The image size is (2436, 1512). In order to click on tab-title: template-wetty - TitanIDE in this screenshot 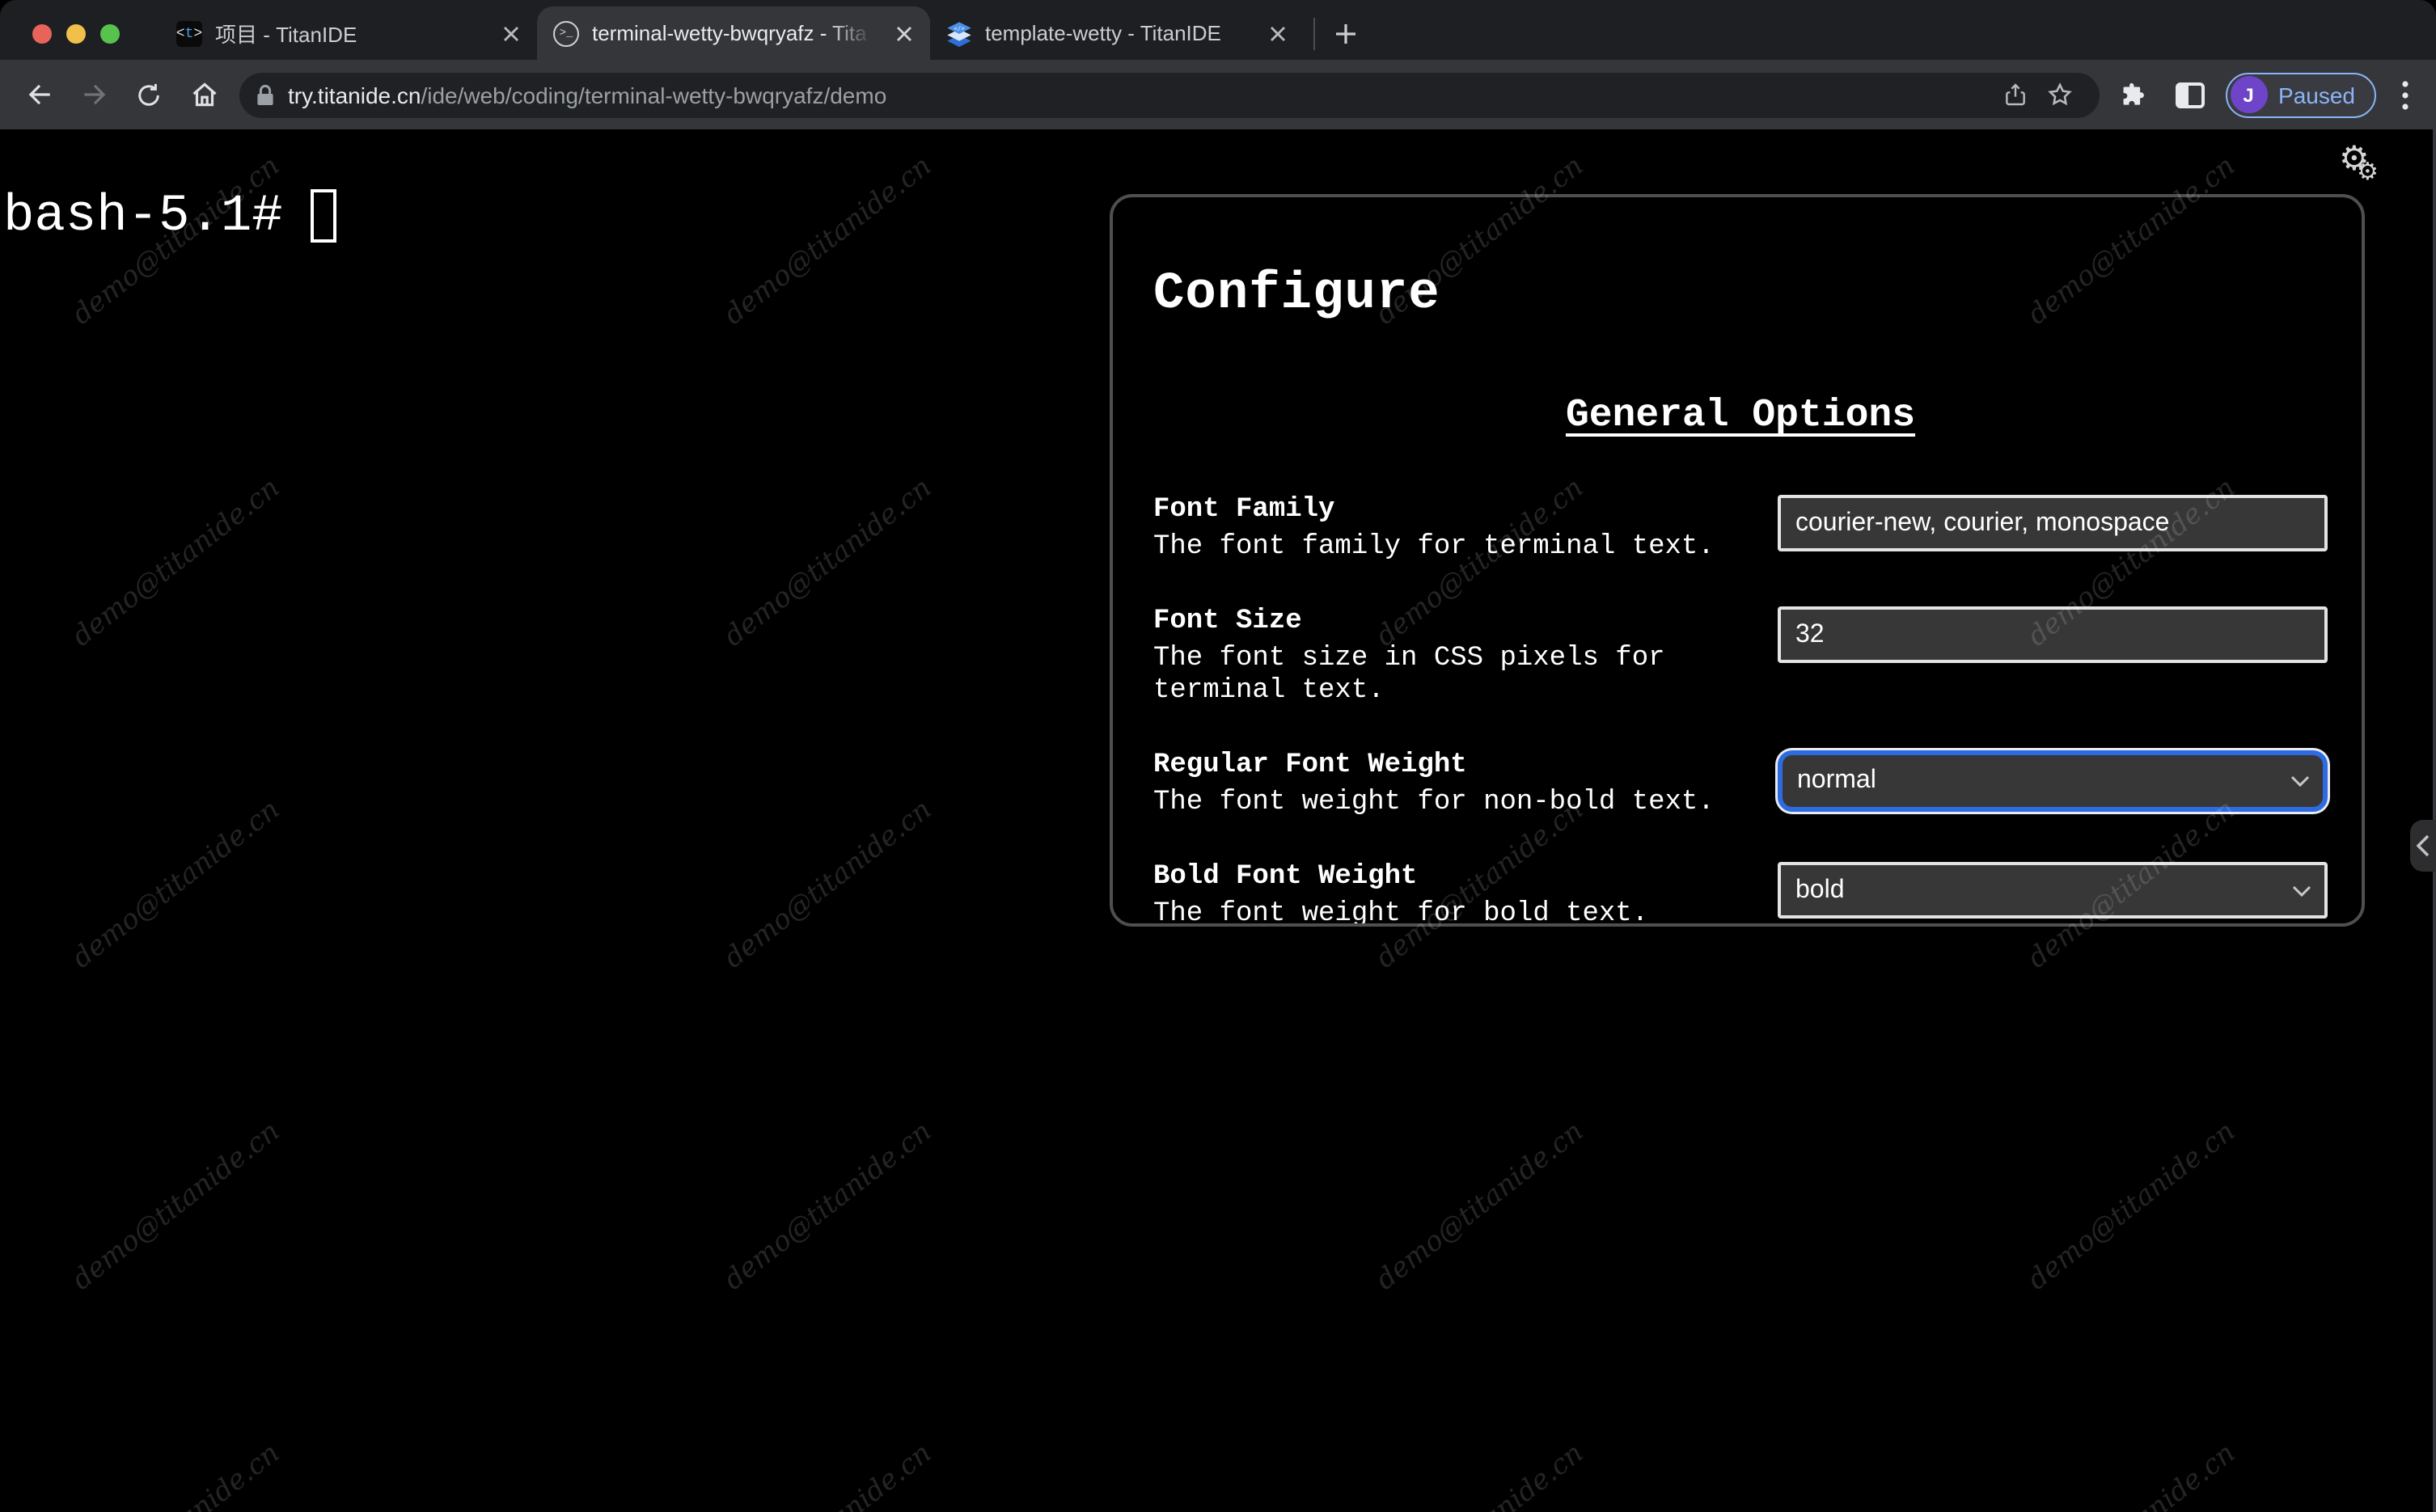, I will do `click(1103, 33)`.